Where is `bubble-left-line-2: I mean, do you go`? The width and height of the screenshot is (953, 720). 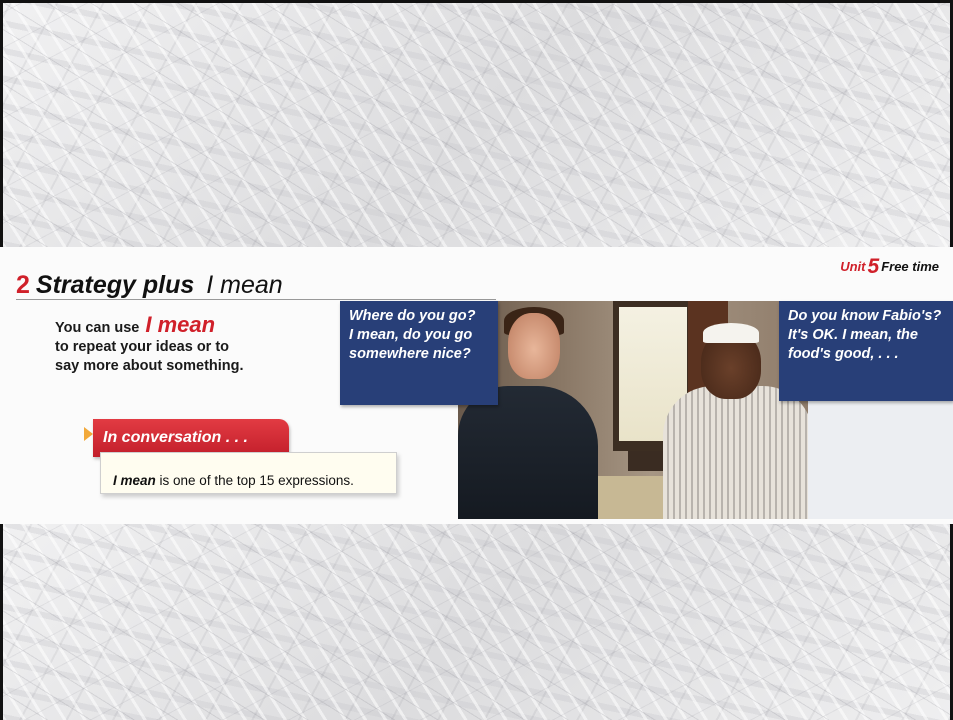
bubble-left-line-2: I mean, do you go is located at coordinates (411, 335).